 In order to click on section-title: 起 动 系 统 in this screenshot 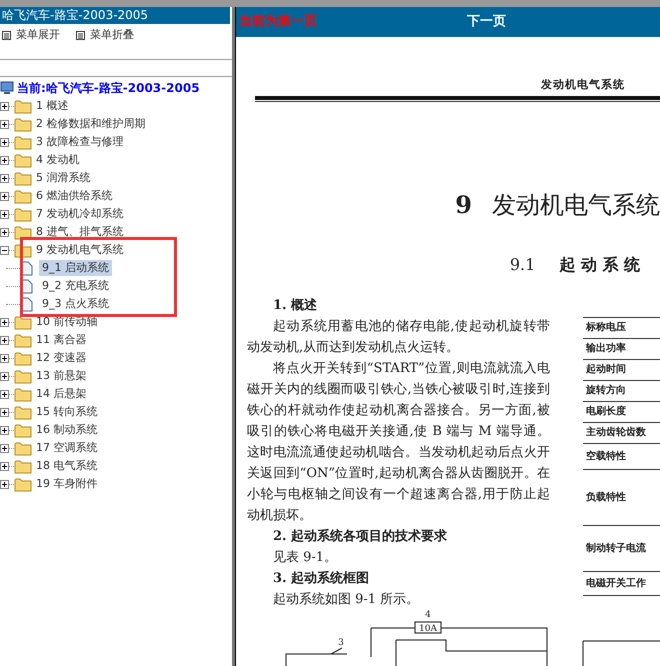, I will do `click(599, 265)`.